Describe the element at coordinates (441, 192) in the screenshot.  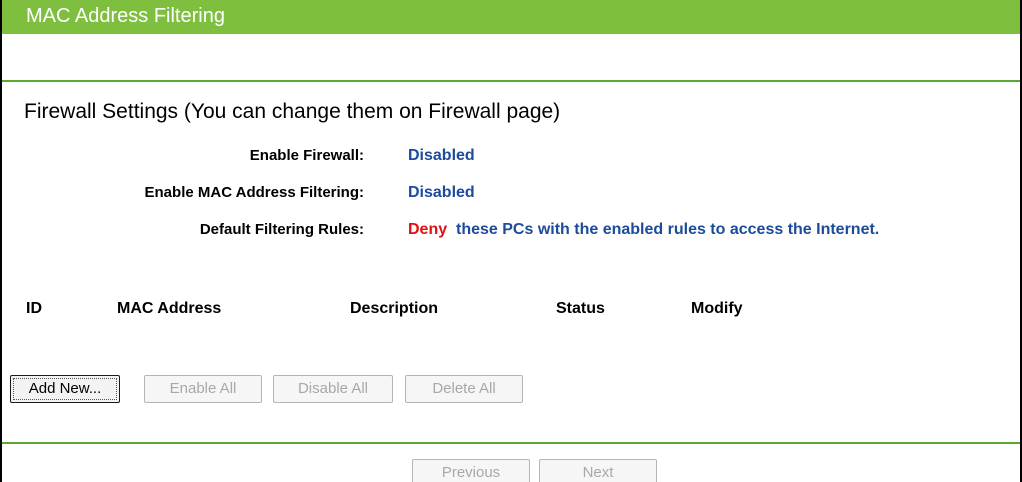
I see `enable-mac-filtering-value: Disabled` at that location.